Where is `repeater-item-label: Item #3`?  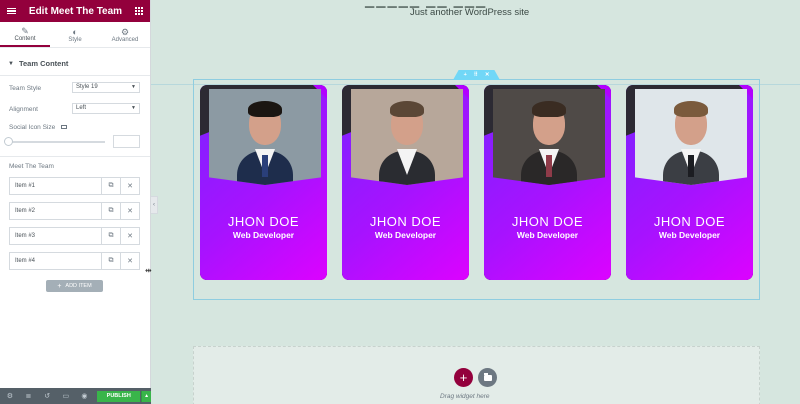 repeater-item-label: Item #3 is located at coordinates (25, 236).